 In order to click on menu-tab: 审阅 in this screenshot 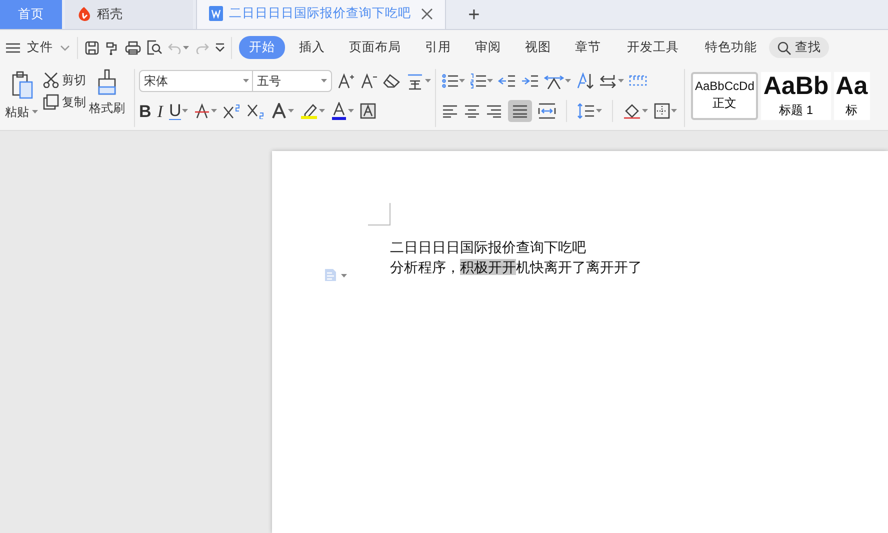, I will do `click(488, 47)`.